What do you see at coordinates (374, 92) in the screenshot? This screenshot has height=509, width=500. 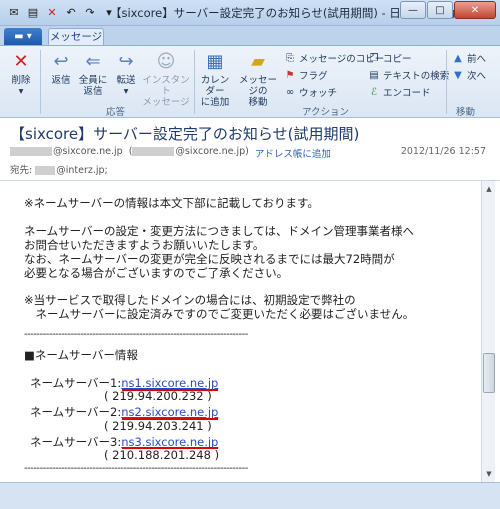 I see `encoding-icon: ℰ` at bounding box center [374, 92].